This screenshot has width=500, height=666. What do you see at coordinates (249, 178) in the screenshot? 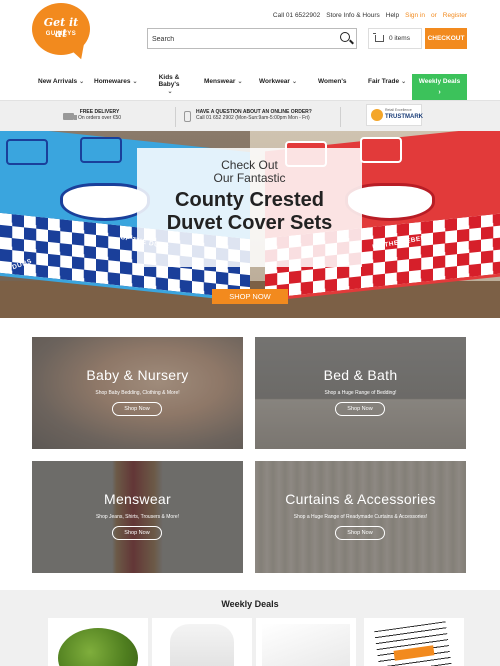
I see `hero-line2: Our Fantastic` at bounding box center [249, 178].